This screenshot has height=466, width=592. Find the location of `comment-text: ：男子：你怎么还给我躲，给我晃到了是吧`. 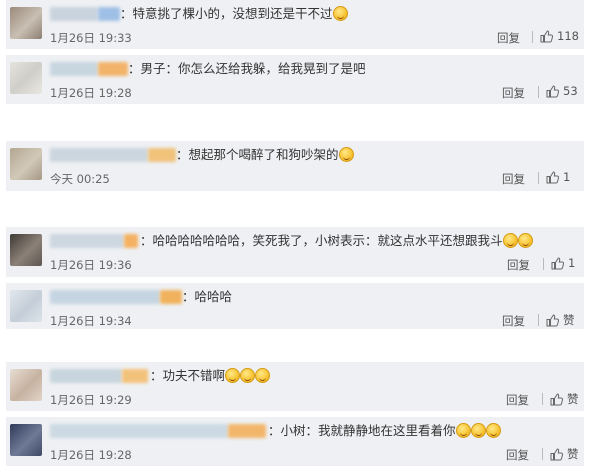

comment-text: ：男子：你怎么还给我躲，给我晃到了是吧 is located at coordinates (247, 69).